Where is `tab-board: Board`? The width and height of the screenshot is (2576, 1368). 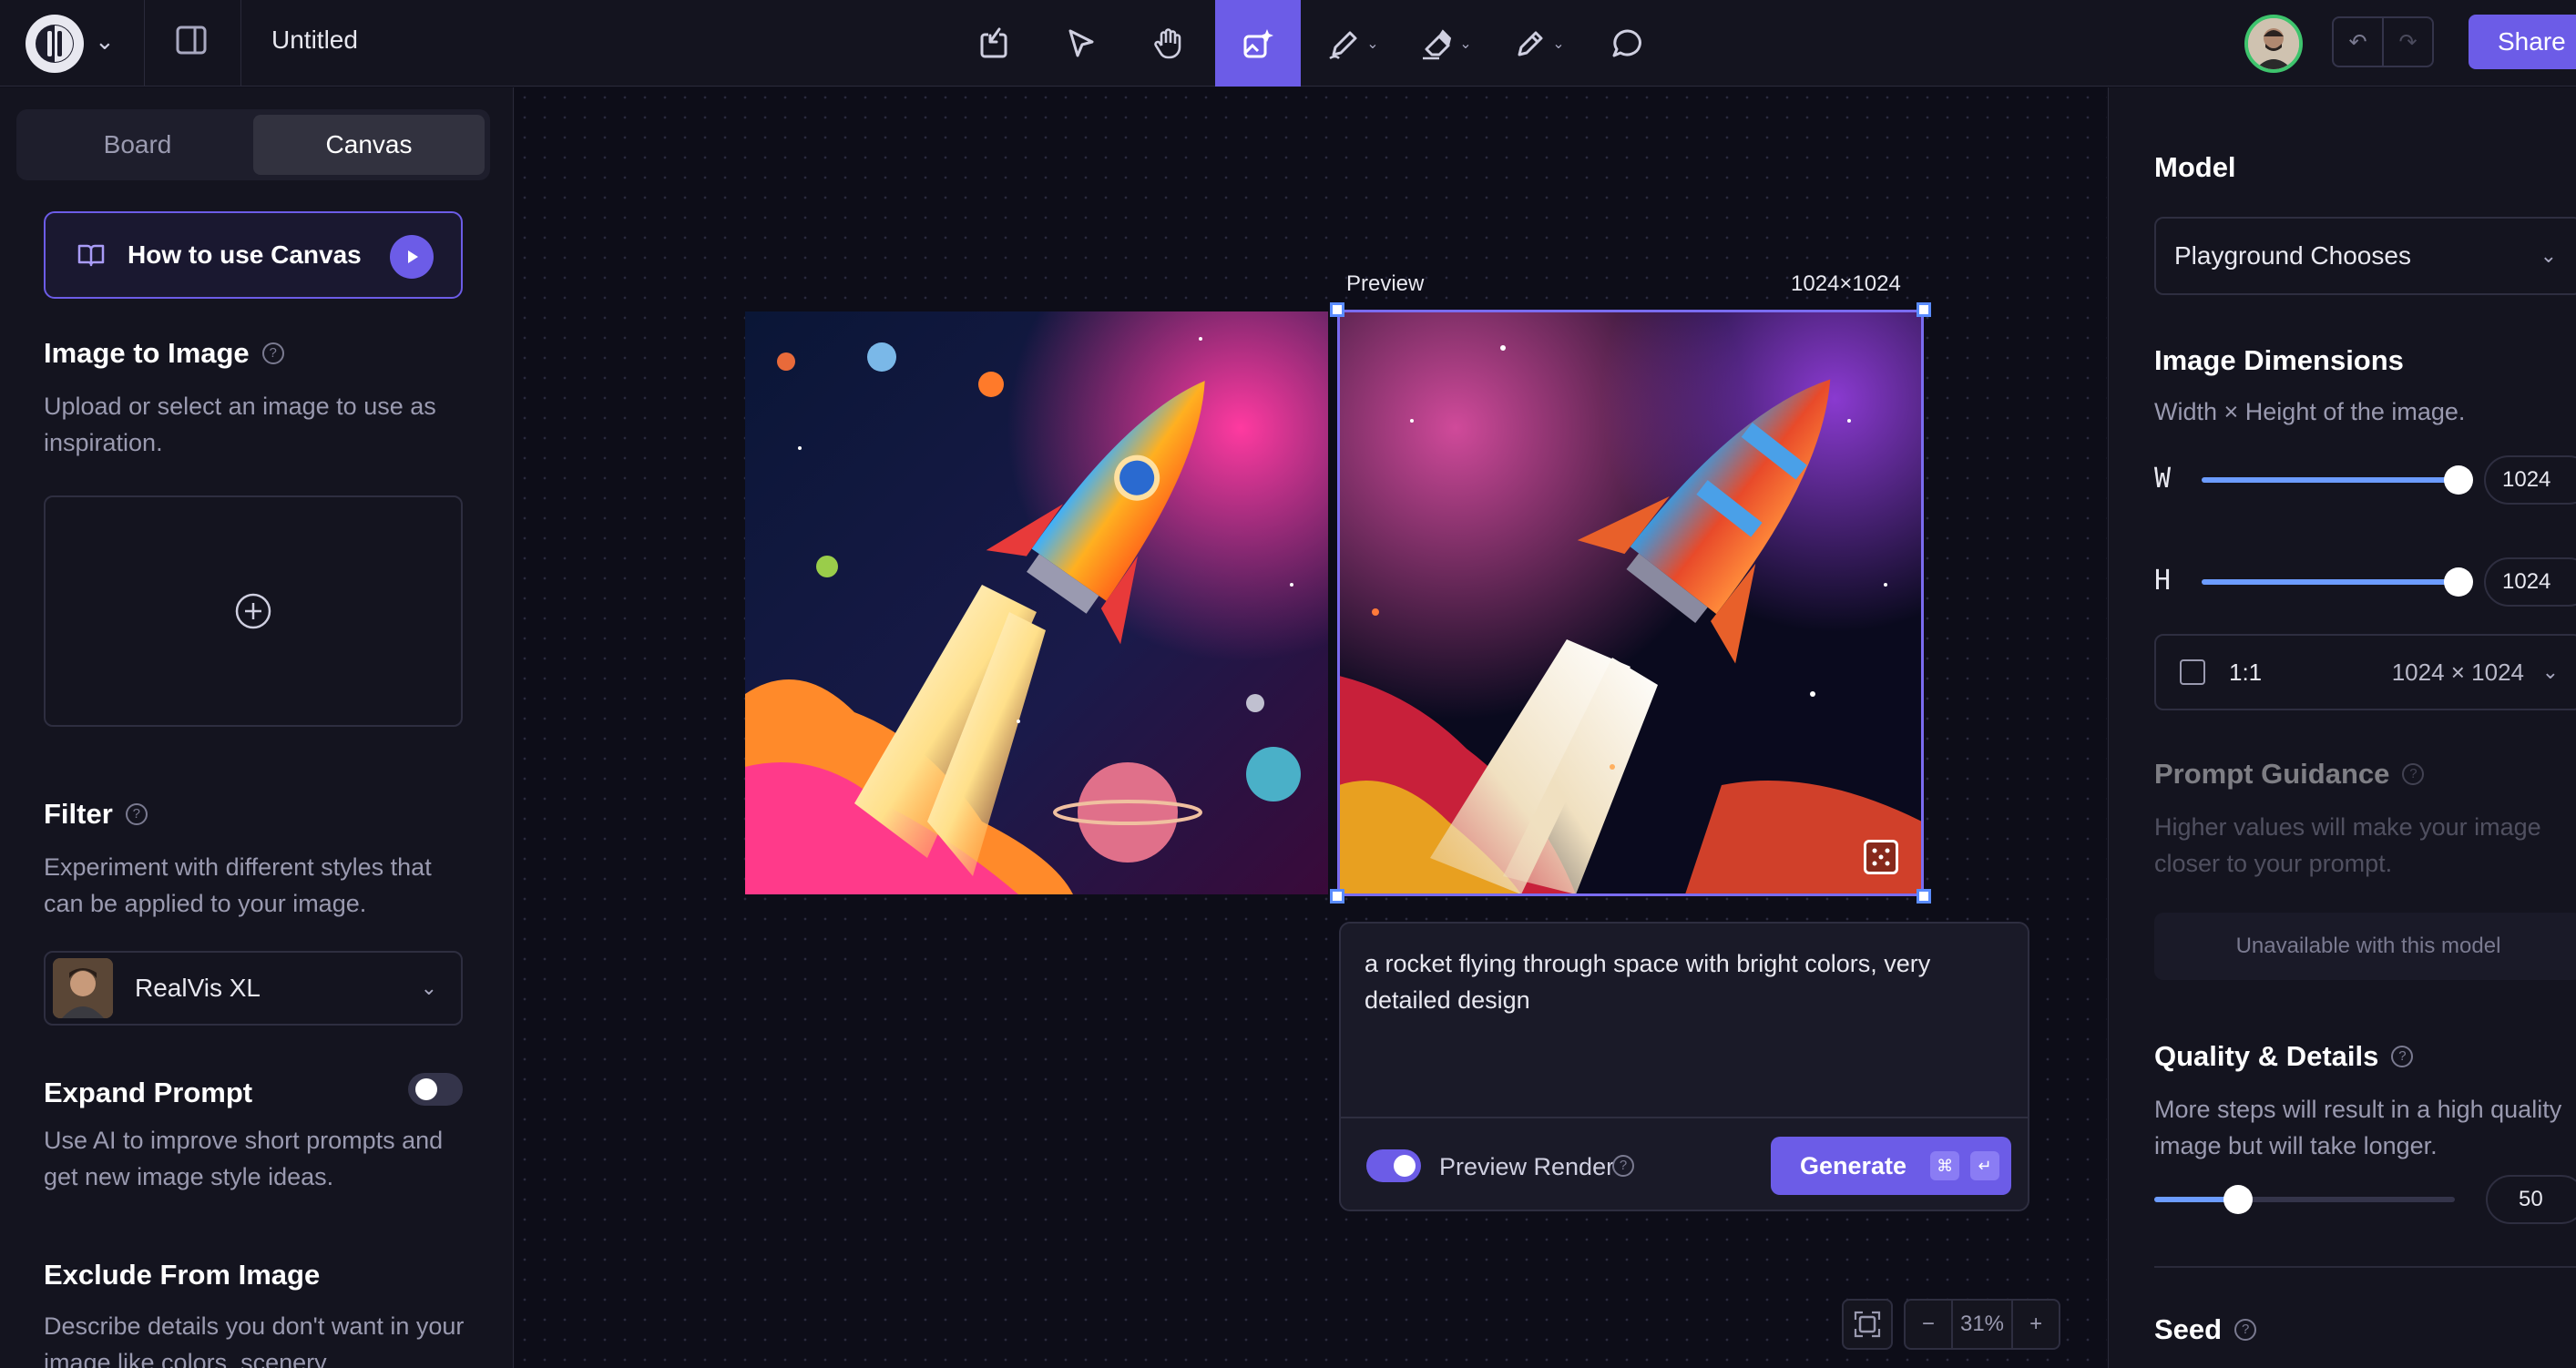 tab-board: Board is located at coordinates (137, 145).